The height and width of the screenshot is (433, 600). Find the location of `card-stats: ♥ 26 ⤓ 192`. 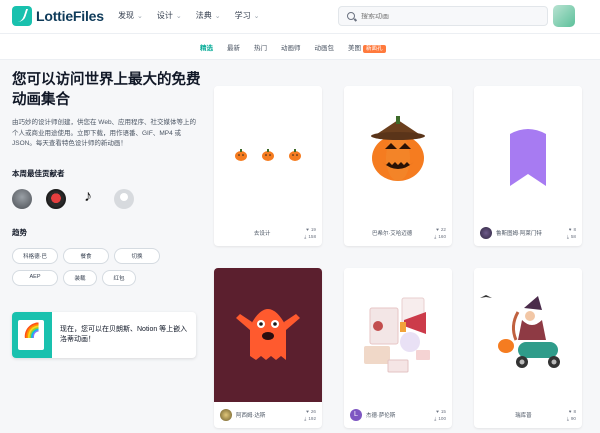

card-stats: ♥ 26 ⤓ 192 is located at coordinates (310, 415).